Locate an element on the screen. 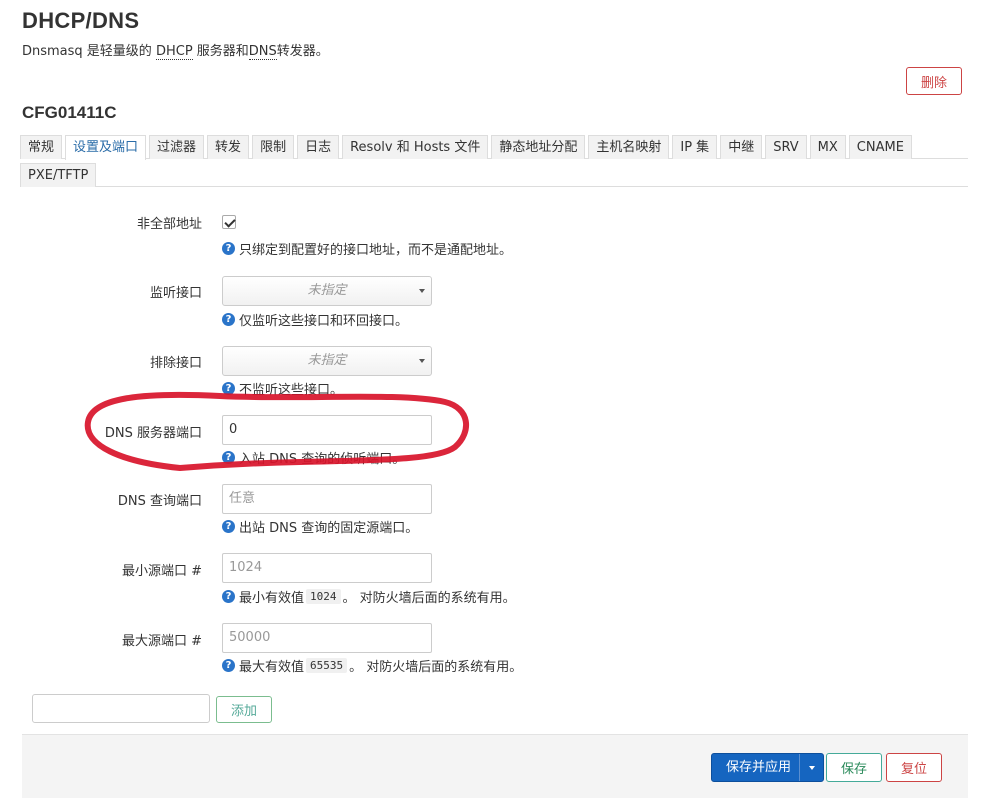 The height and width of the screenshot is (806, 990). listen-interface-label: 监听接口 is located at coordinates (175, 293).